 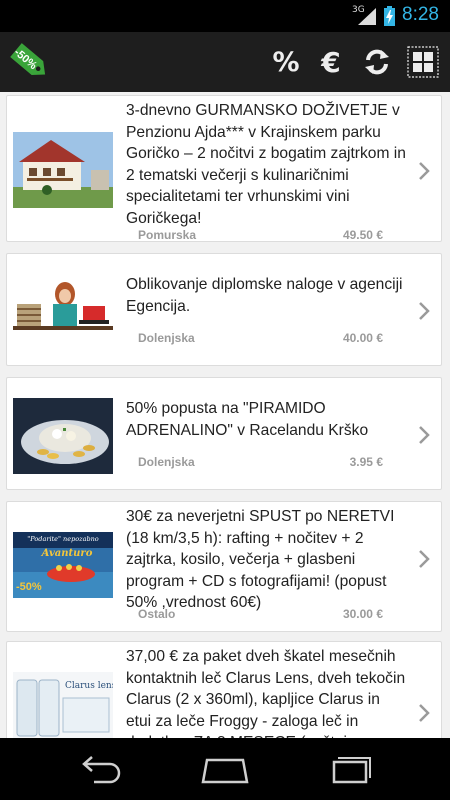 What do you see at coordinates (225, 16) in the screenshot?
I see `status-bar: 3G 8:28` at bounding box center [225, 16].